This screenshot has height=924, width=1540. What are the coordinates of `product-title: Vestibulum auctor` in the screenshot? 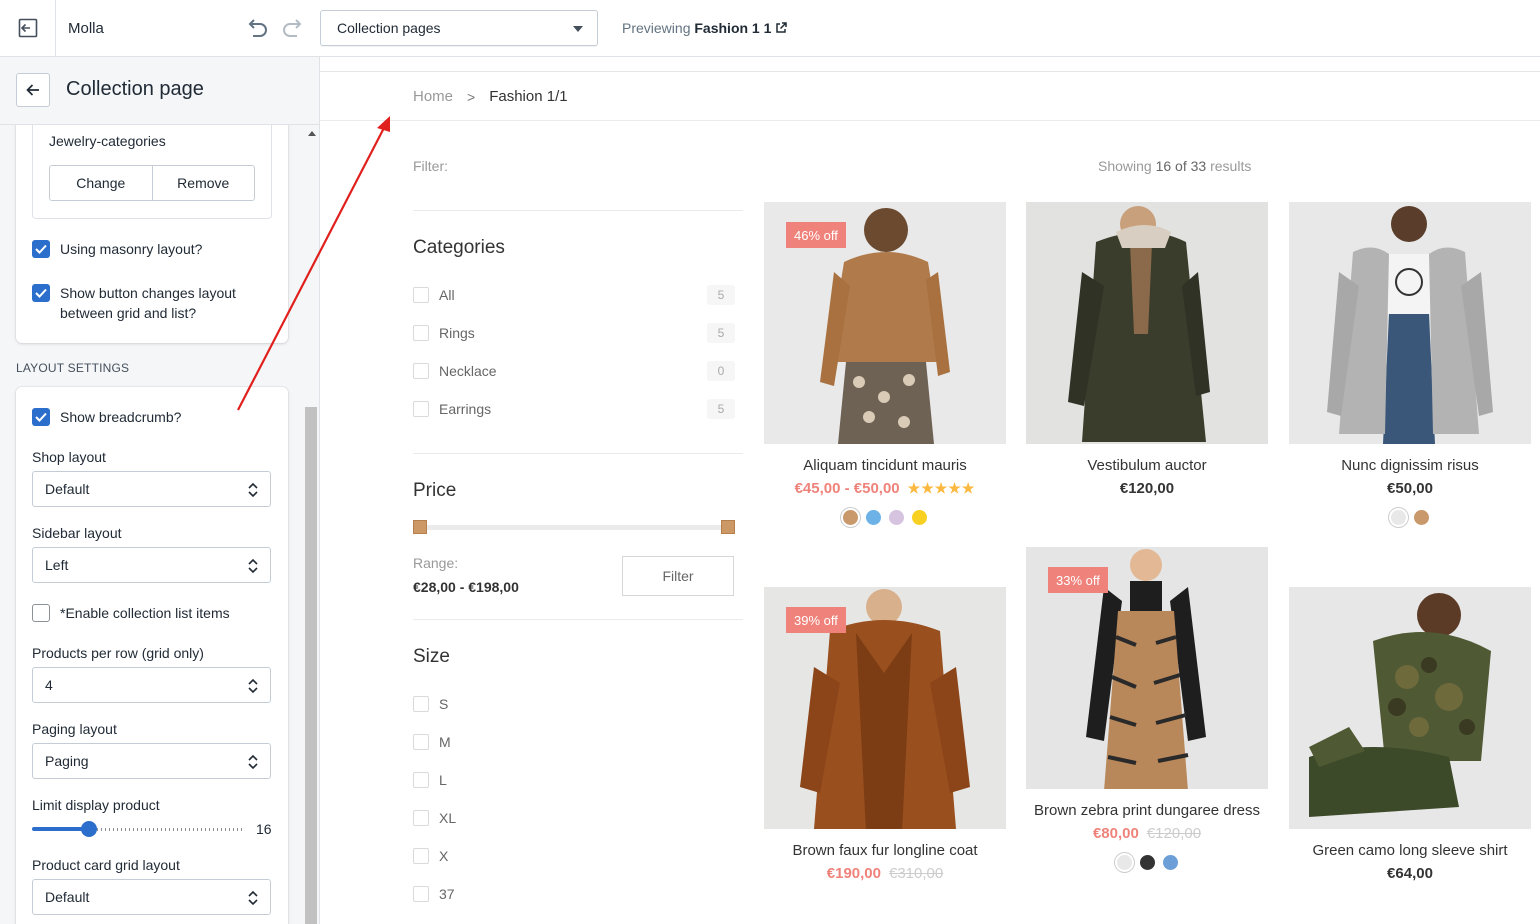 It's located at (1147, 465).